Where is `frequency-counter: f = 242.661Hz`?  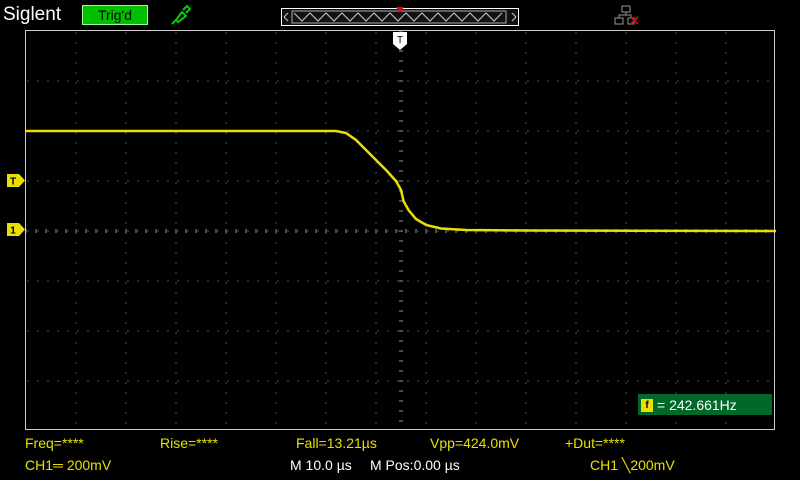 frequency-counter: f = 242.661Hz is located at coordinates (705, 404).